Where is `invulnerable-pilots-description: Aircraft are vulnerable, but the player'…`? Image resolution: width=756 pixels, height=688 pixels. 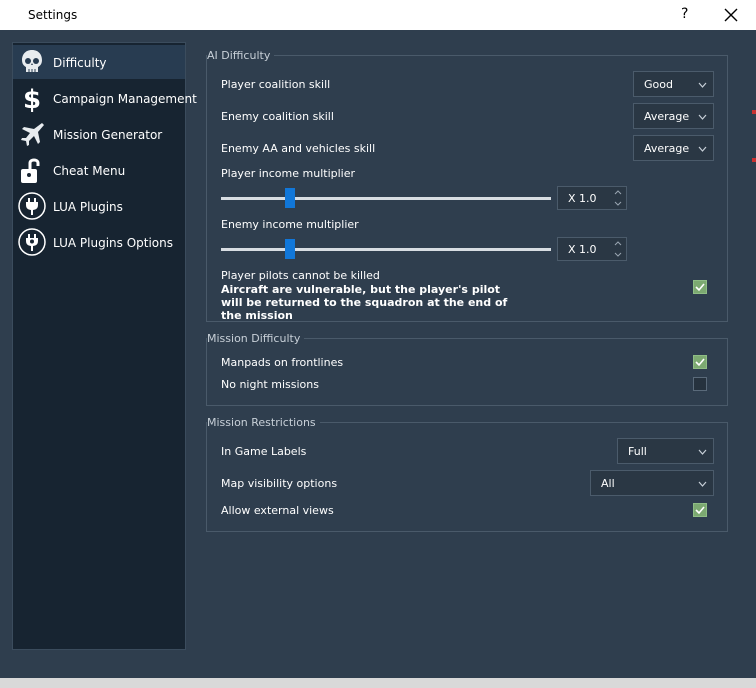
invulnerable-pilots-description: Aircraft are vulnerable, but the player'… is located at coordinates (364, 302).